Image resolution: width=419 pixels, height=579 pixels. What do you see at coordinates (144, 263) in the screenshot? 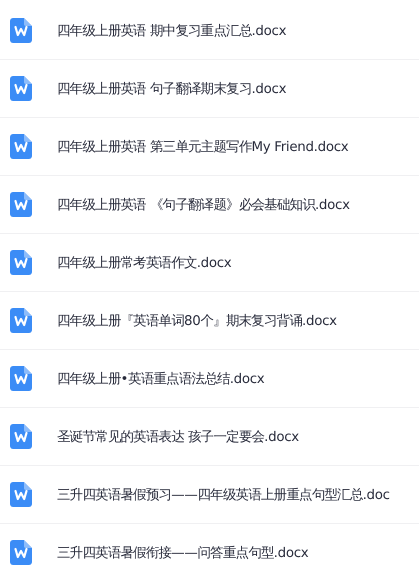
I see `file-name: 四年级上册常考英语作文.docx` at bounding box center [144, 263].